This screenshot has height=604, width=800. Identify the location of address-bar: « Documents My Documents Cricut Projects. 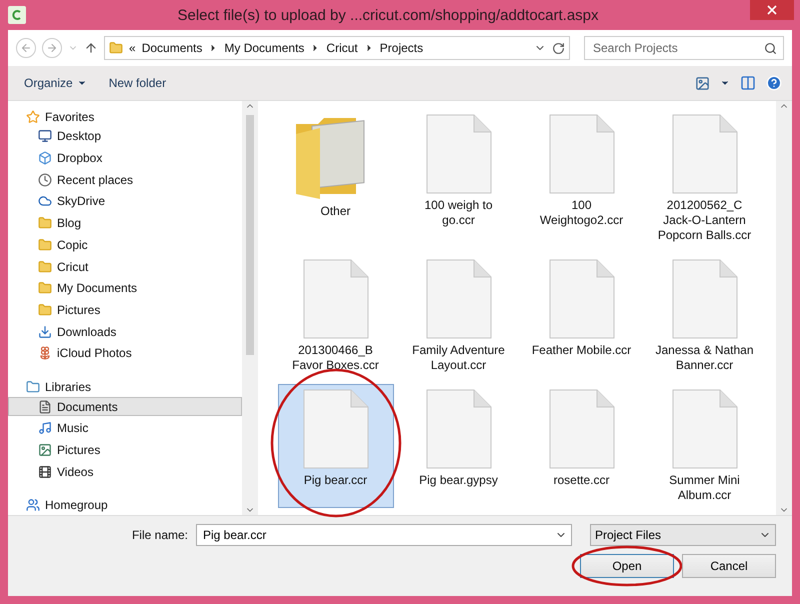
(337, 48).